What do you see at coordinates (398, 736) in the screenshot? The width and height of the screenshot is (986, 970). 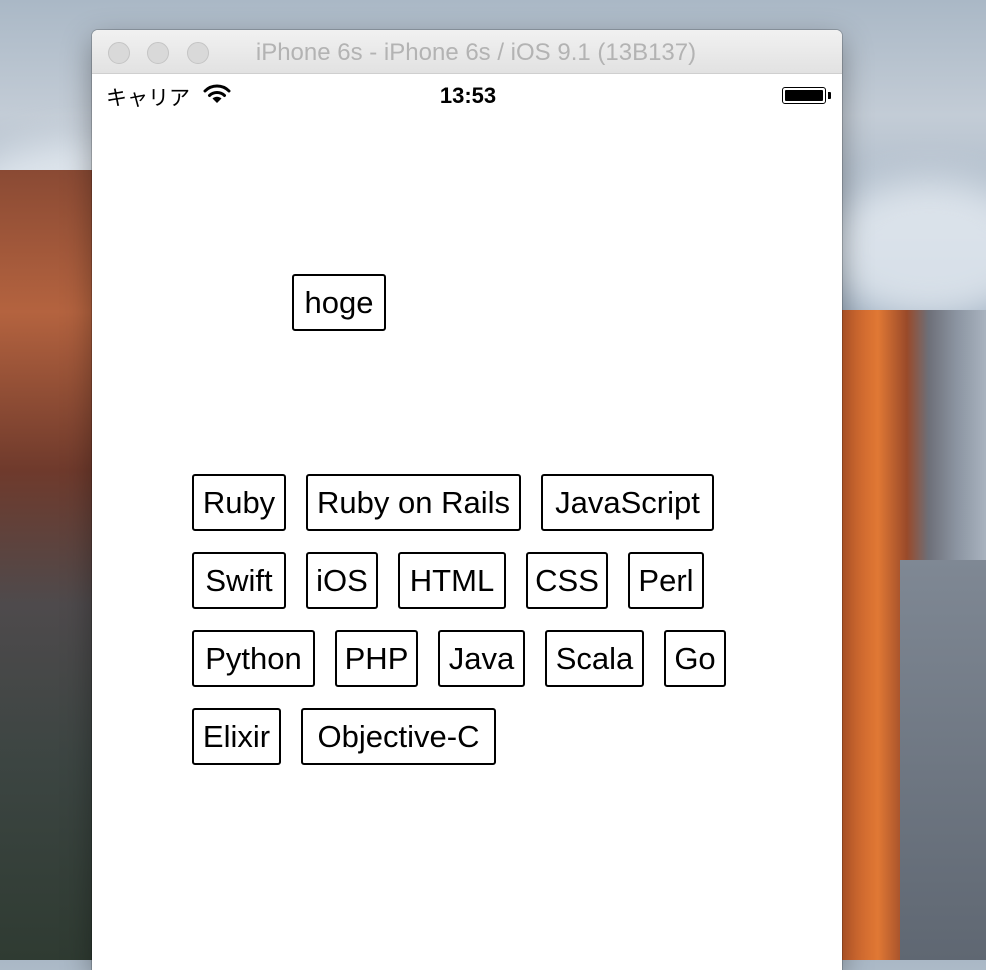 I see `tag-label: Objective-C` at bounding box center [398, 736].